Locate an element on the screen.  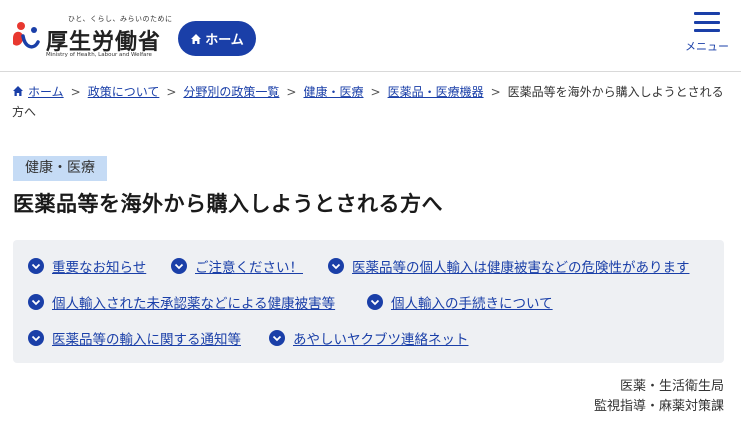
responsible-department: 医薬・生活衛生局 監視指導・麻薬対策課 is located at coordinates (659, 397).